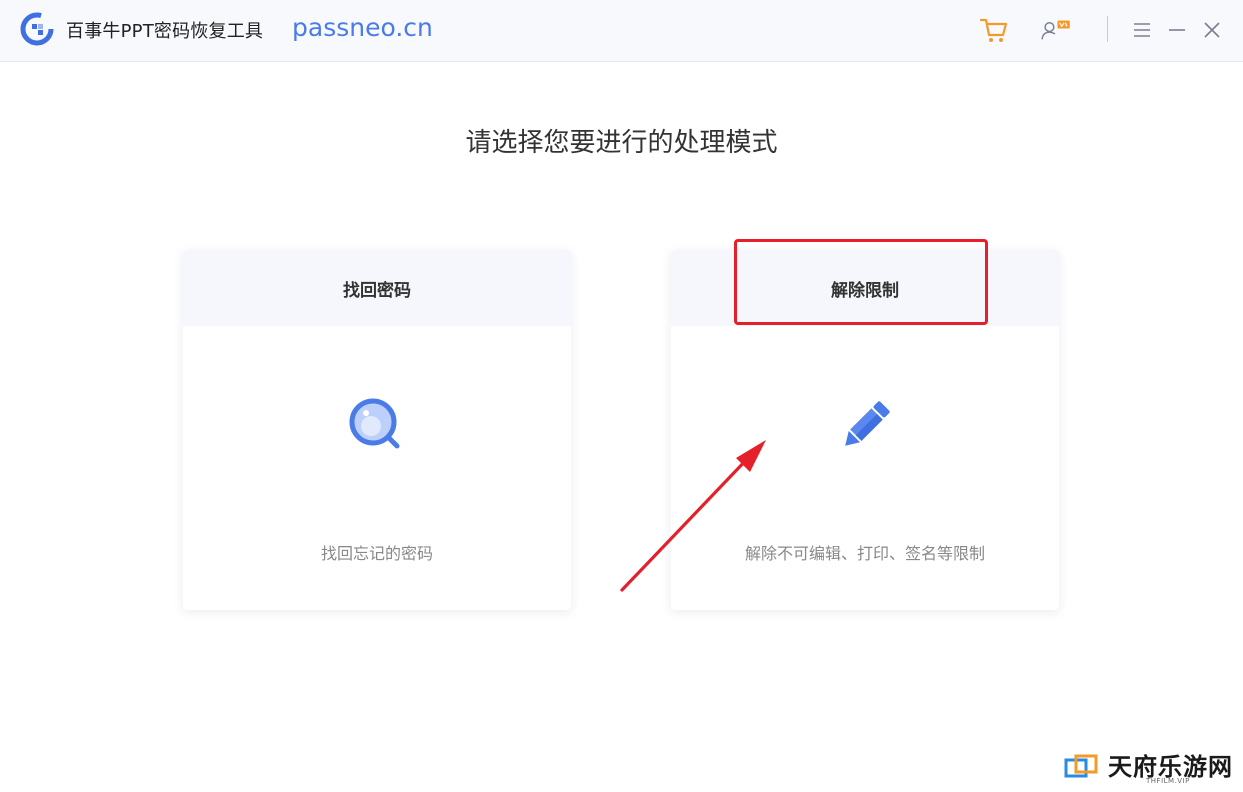  I want to click on title-bar: 百事牛PPT密码恢复工具 passneo.cn, so click(621, 31).